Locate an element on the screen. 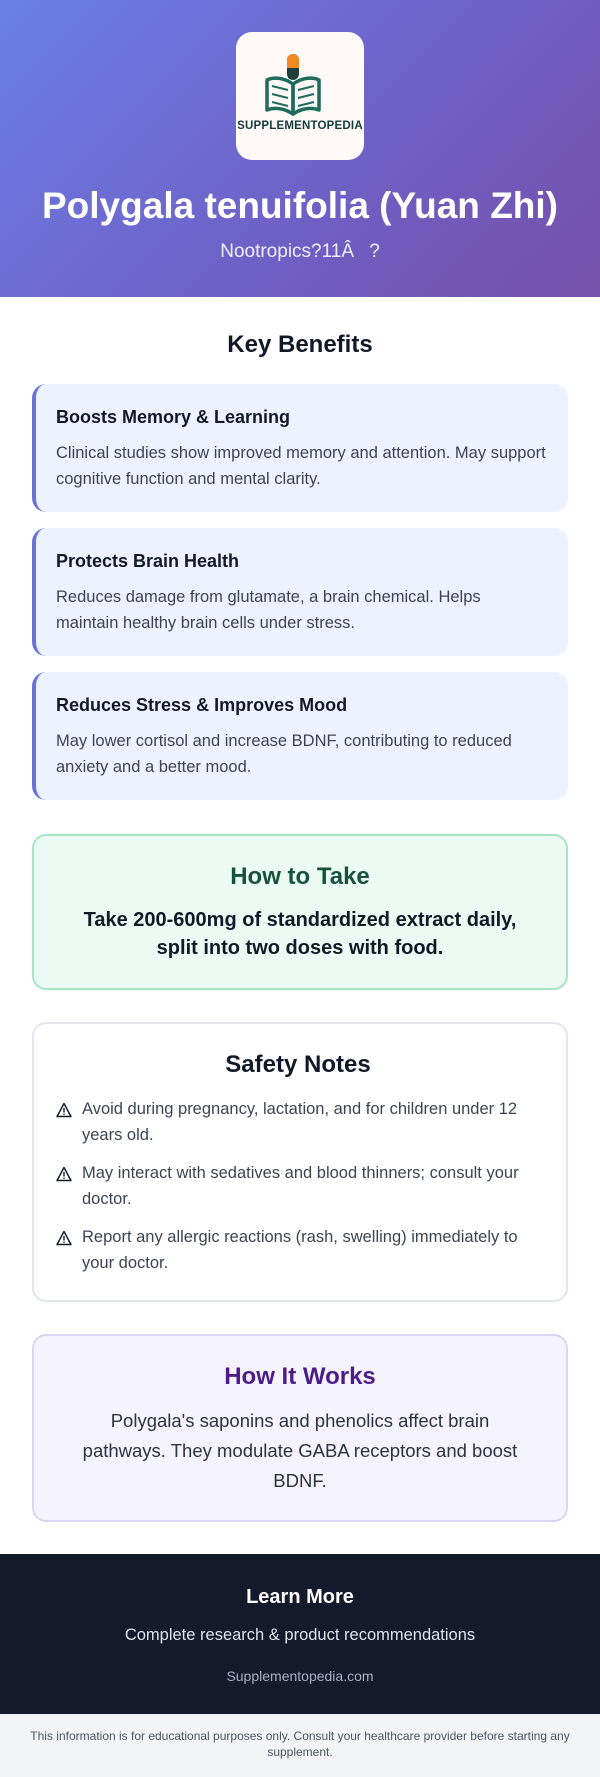 Image resolution: width=600 pixels, height=1777 pixels. page-subtitle: Nootropics?11Â? is located at coordinates (300, 251).